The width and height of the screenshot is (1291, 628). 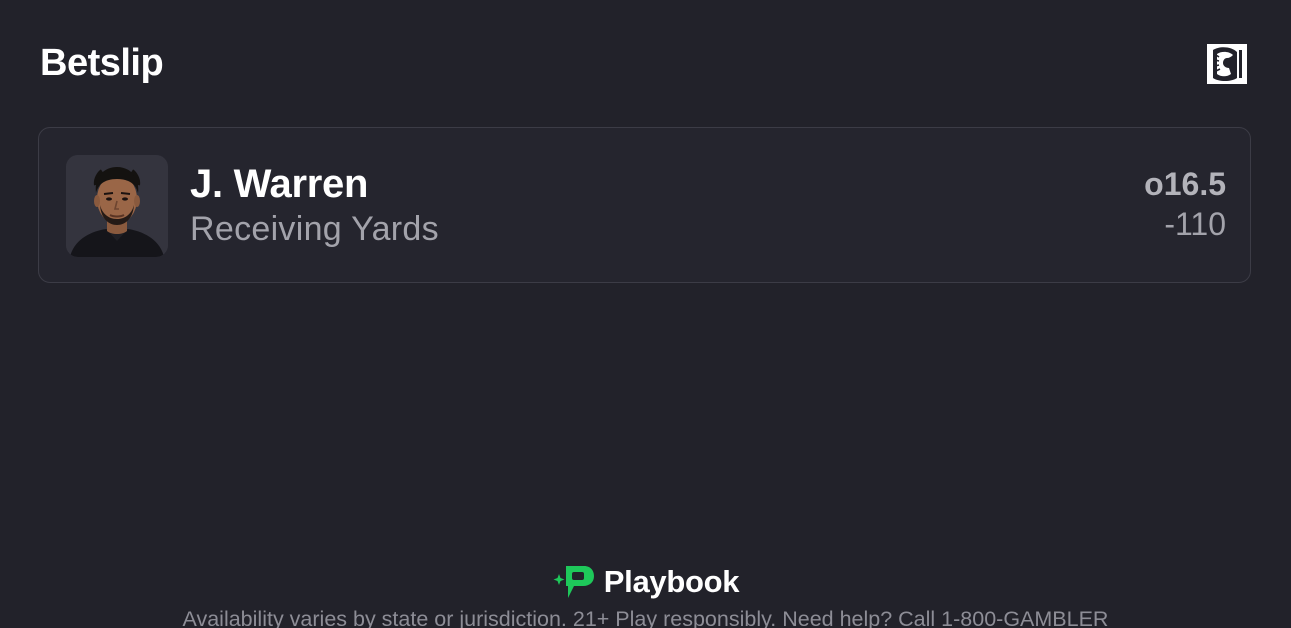 I want to click on lion-logo-icon, so click(x=1227, y=64).